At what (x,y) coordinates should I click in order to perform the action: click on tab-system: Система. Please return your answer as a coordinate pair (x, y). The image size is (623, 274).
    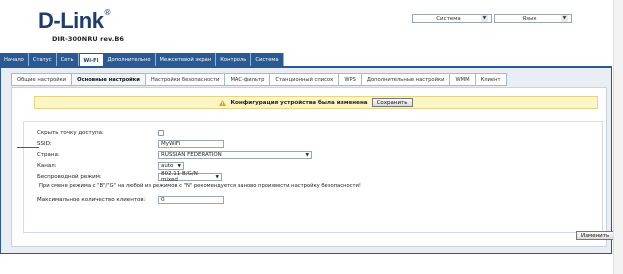
    Looking at the image, I should click on (267, 60).